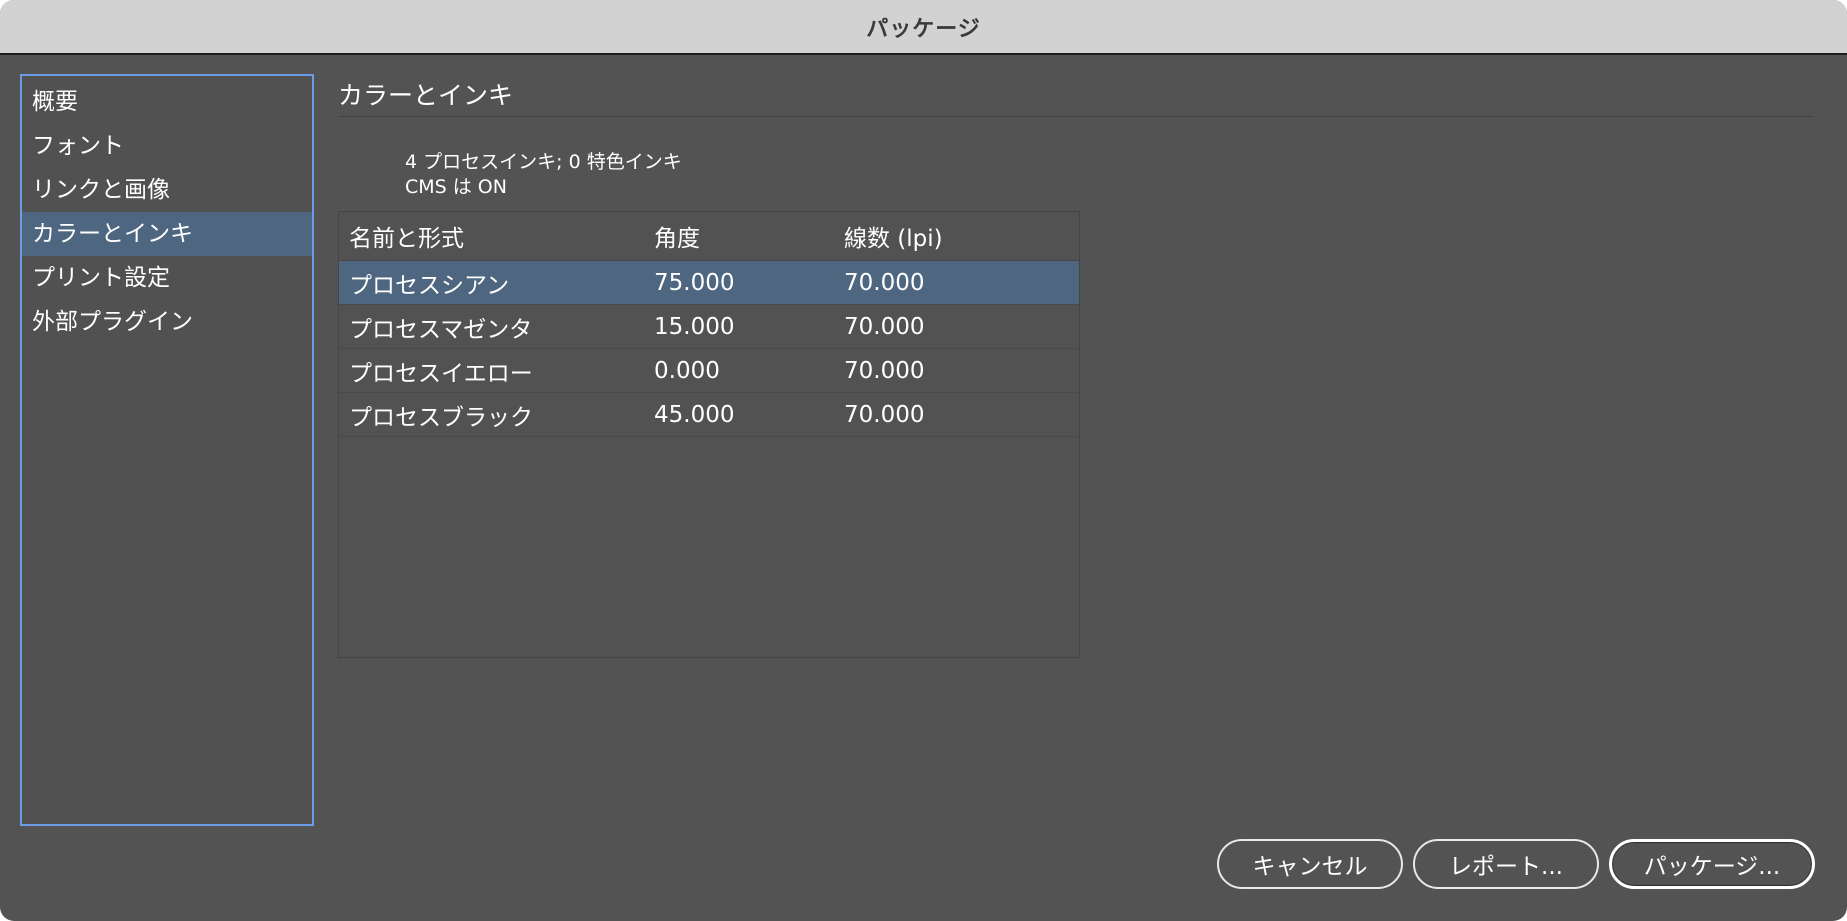 The image size is (1847, 921). Describe the element at coordinates (441, 329) in the screenshot. I see `ink-name: プロセスマゼンタ` at that location.